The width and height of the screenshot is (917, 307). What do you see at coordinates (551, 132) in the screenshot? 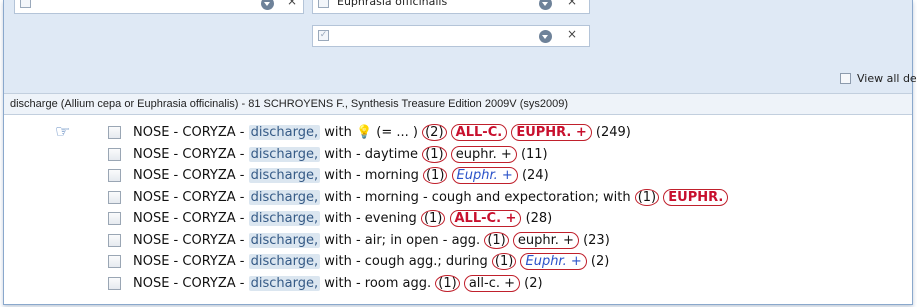
I see `remedy-abbreviation: EUPHR. +` at bounding box center [551, 132].